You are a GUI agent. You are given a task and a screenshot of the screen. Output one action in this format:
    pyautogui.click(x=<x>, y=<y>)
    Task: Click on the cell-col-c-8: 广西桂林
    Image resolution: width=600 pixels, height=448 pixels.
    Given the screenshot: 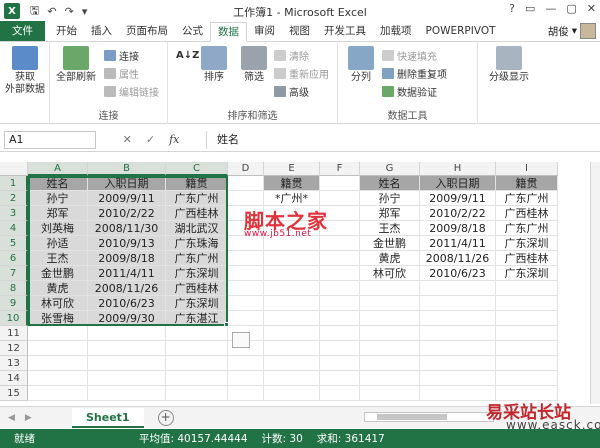 What is the action you would take?
    pyautogui.click(x=197, y=288)
    